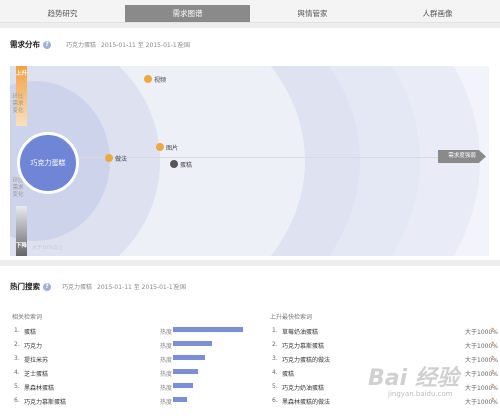 This screenshot has height=418, width=500. I want to click on search-term: 芝士蛋糕, so click(36, 373).